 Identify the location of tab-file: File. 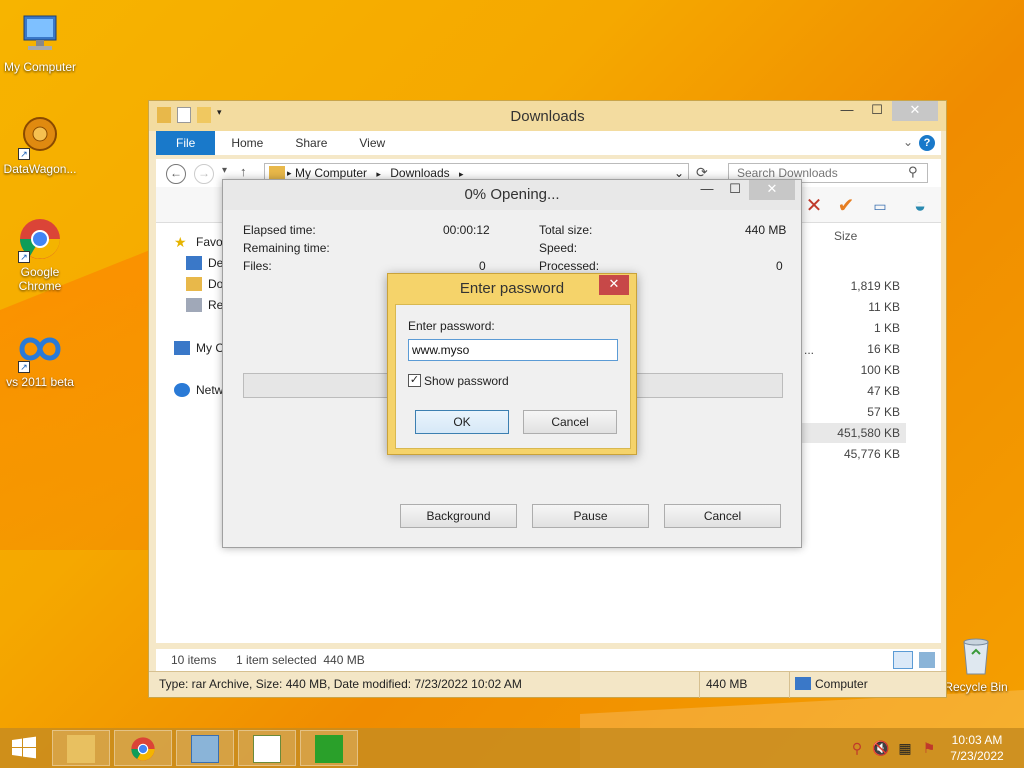
(186, 143).